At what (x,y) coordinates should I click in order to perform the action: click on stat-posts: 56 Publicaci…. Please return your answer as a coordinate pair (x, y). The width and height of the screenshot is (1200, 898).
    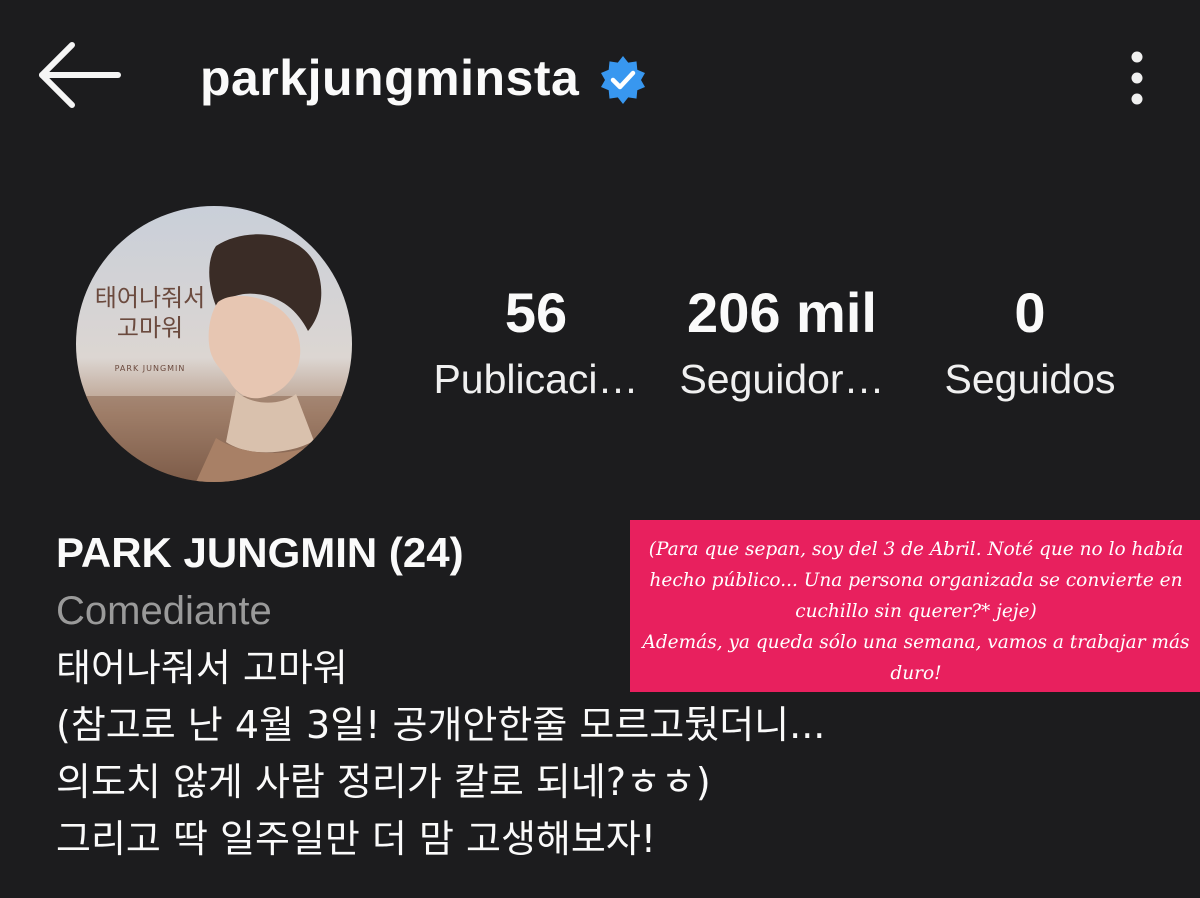
    Looking at the image, I should click on (536, 343).